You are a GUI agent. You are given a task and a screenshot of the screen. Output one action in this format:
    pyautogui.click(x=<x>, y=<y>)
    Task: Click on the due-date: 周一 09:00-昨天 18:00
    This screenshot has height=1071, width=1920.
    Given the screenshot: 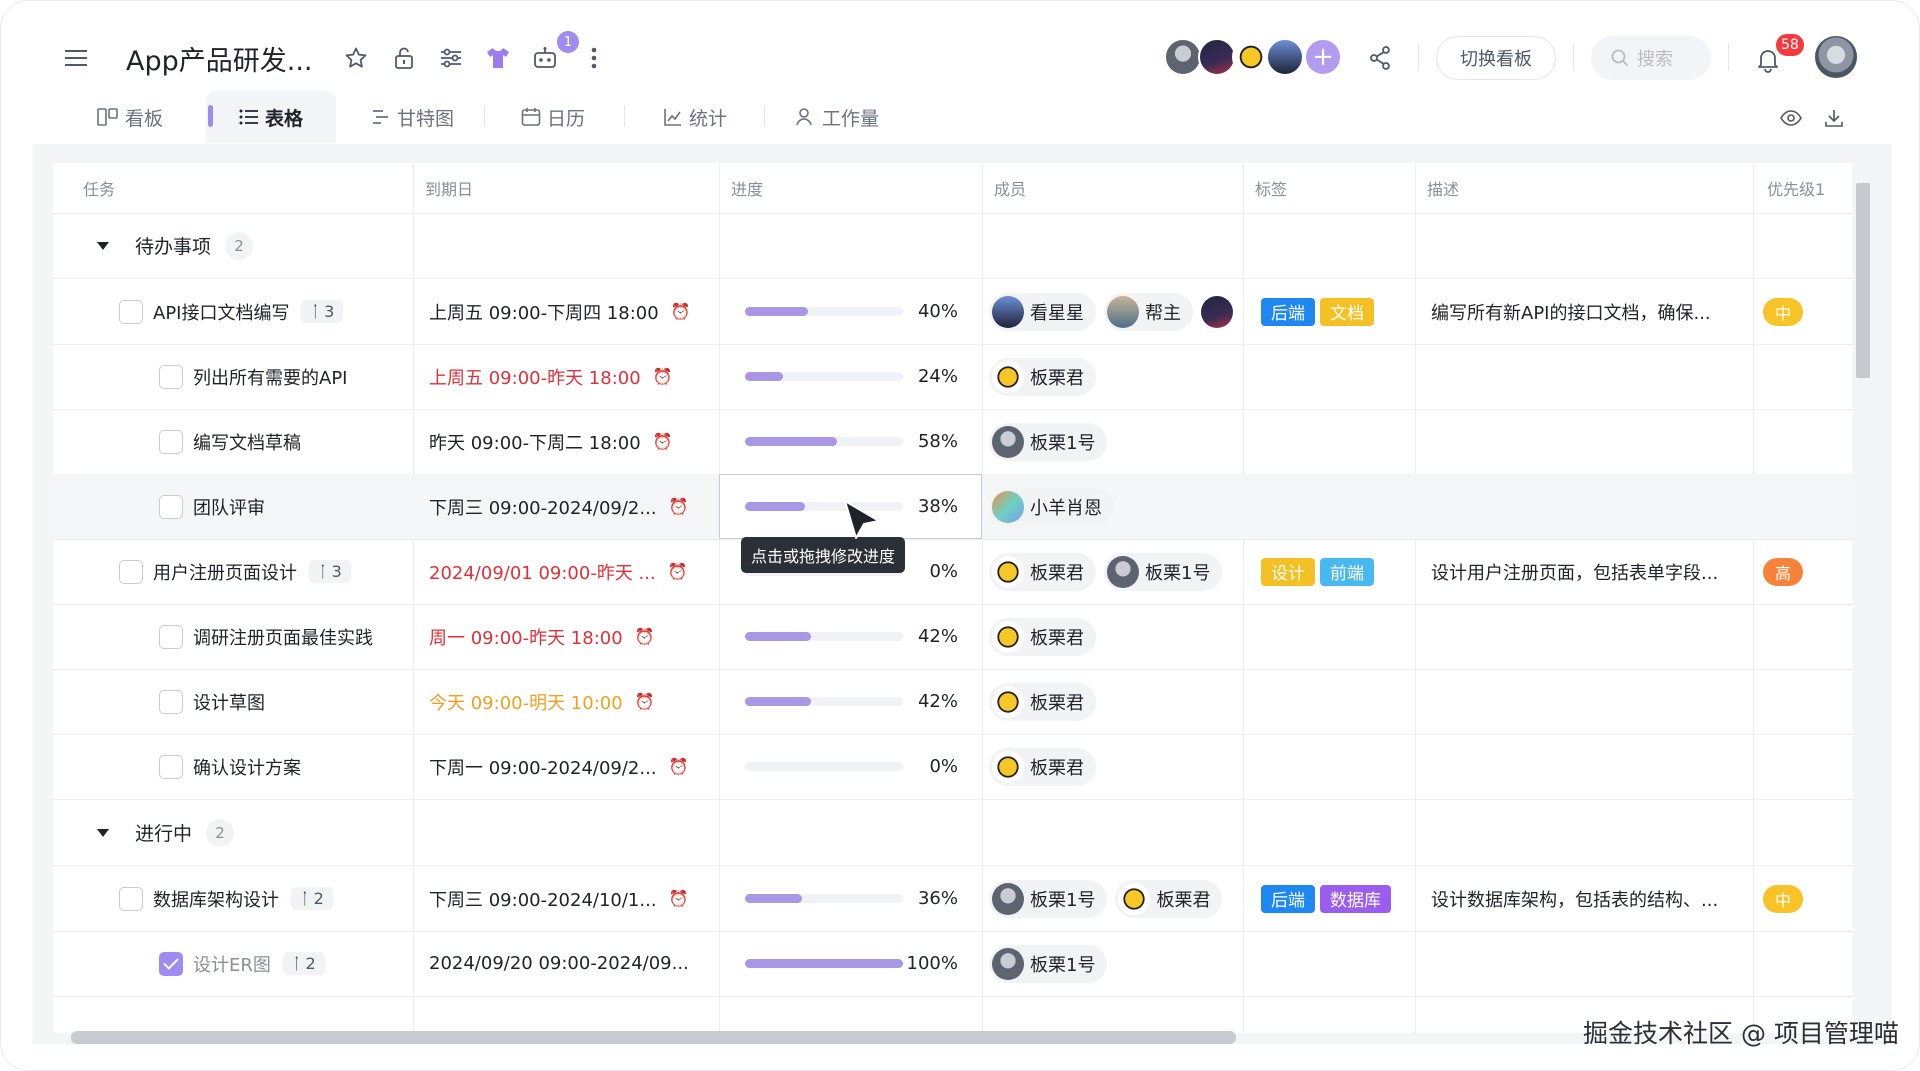 What is the action you would take?
    pyautogui.click(x=526, y=637)
    